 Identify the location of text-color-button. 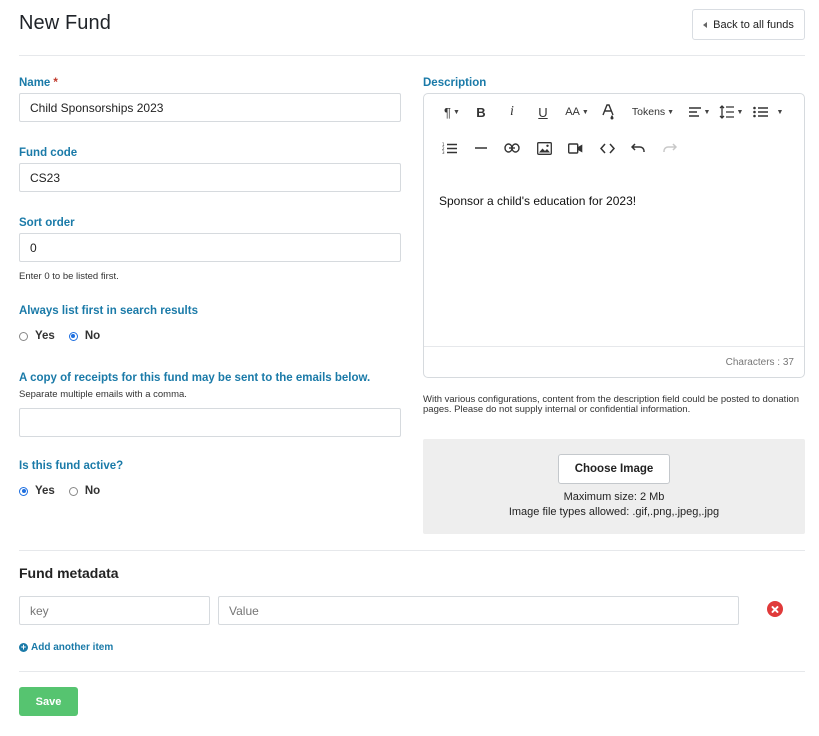
(608, 112).